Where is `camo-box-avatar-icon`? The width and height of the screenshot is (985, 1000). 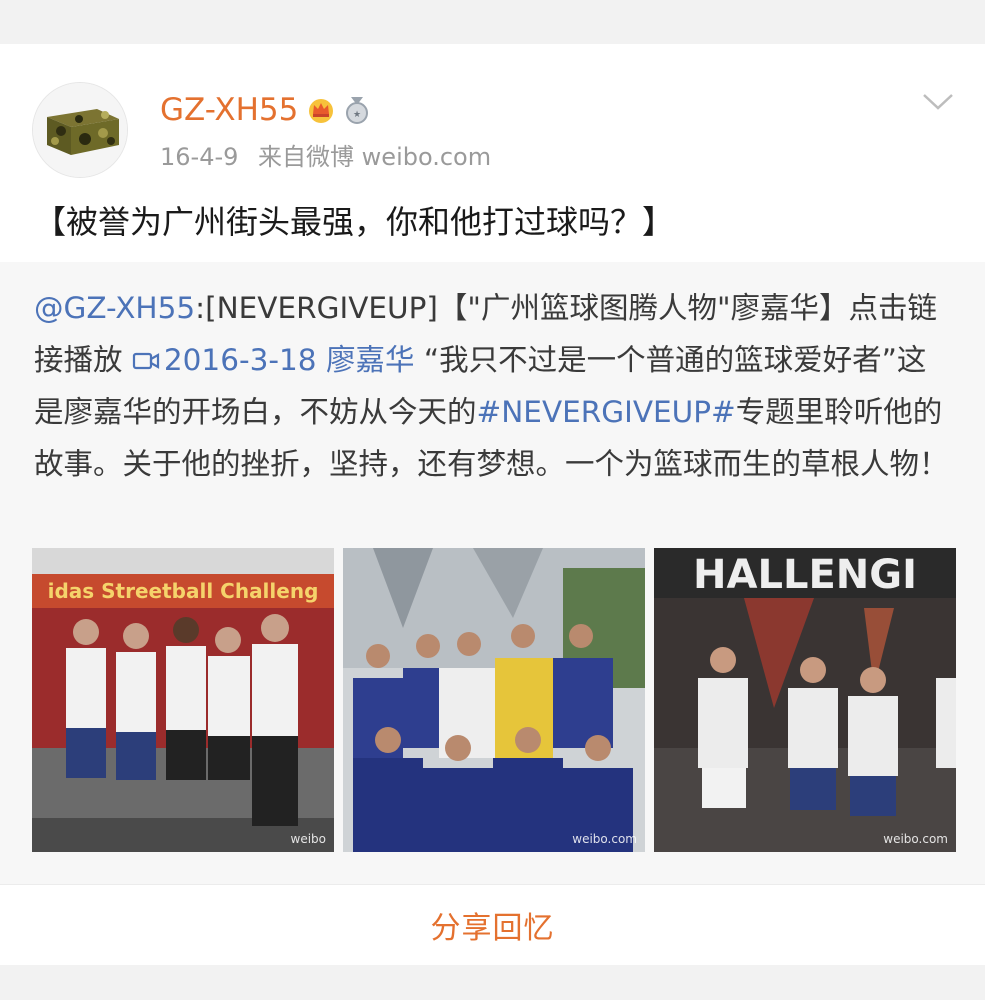 camo-box-avatar-icon is located at coordinates (80, 130).